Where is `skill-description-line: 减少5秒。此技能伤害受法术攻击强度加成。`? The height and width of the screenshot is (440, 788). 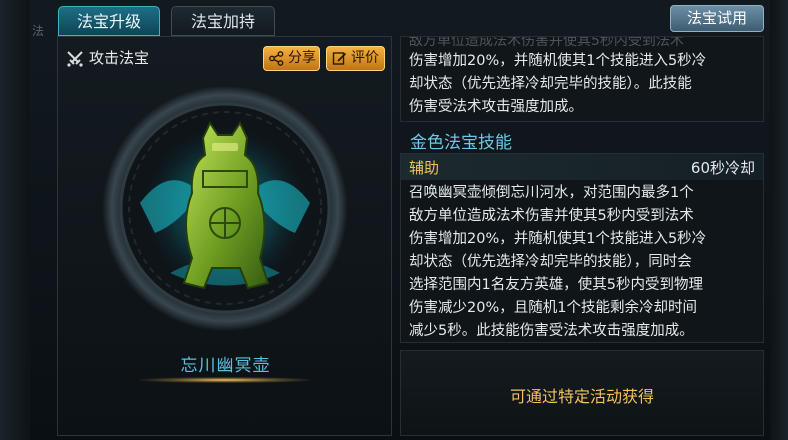
skill-description-line: 减少5秒。此技能伤害受法术攻击强度加成。 is located at coordinates (551, 331).